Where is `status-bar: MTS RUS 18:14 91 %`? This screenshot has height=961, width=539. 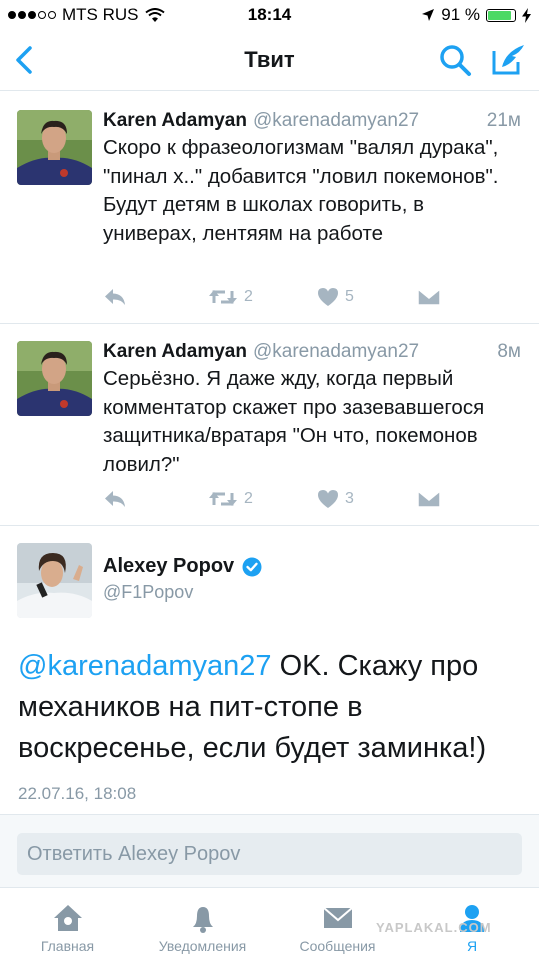 status-bar: MTS RUS 18:14 91 % is located at coordinates (269, 15).